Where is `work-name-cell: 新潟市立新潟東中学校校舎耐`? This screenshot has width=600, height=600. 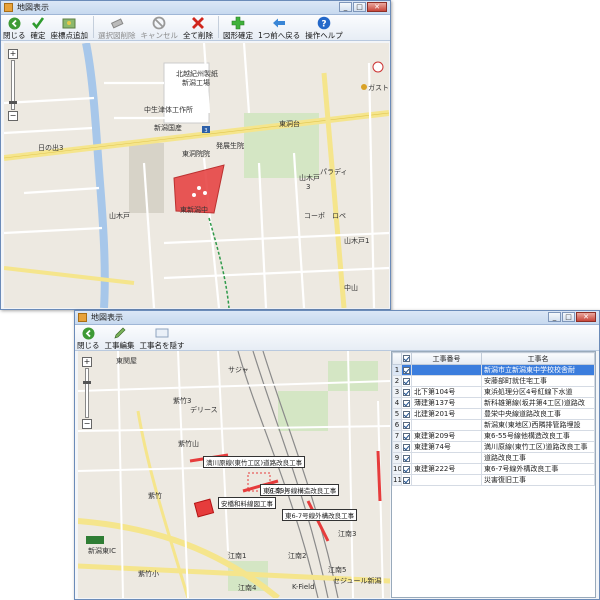
work-name-cell: 新潟市立新潟東中学校校舎耐 is located at coordinates (538, 370).